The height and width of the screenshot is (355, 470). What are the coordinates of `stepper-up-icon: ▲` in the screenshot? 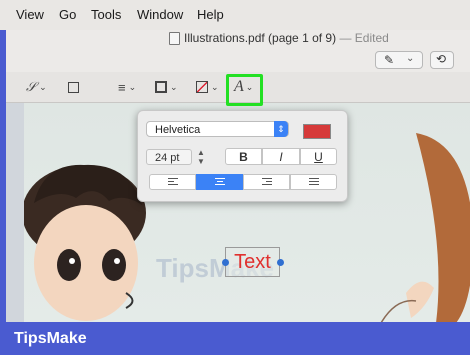 It's located at (201, 152).